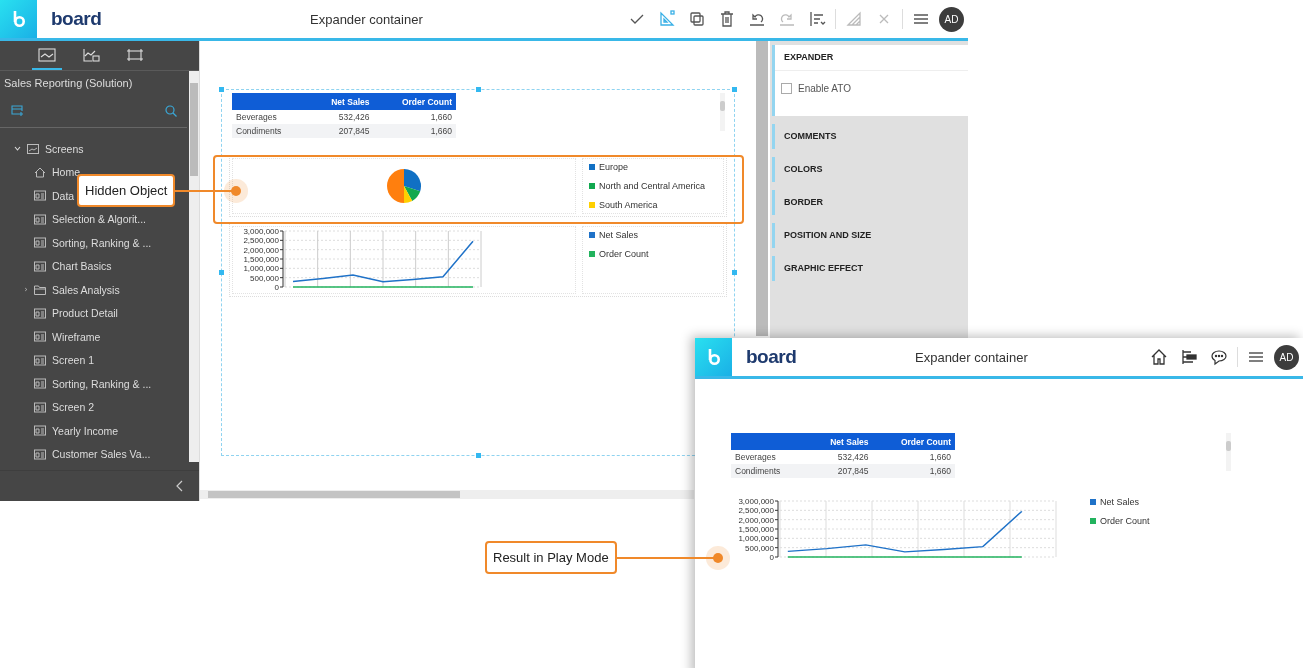  I want to click on pie-chart-drawing, so click(404, 186).